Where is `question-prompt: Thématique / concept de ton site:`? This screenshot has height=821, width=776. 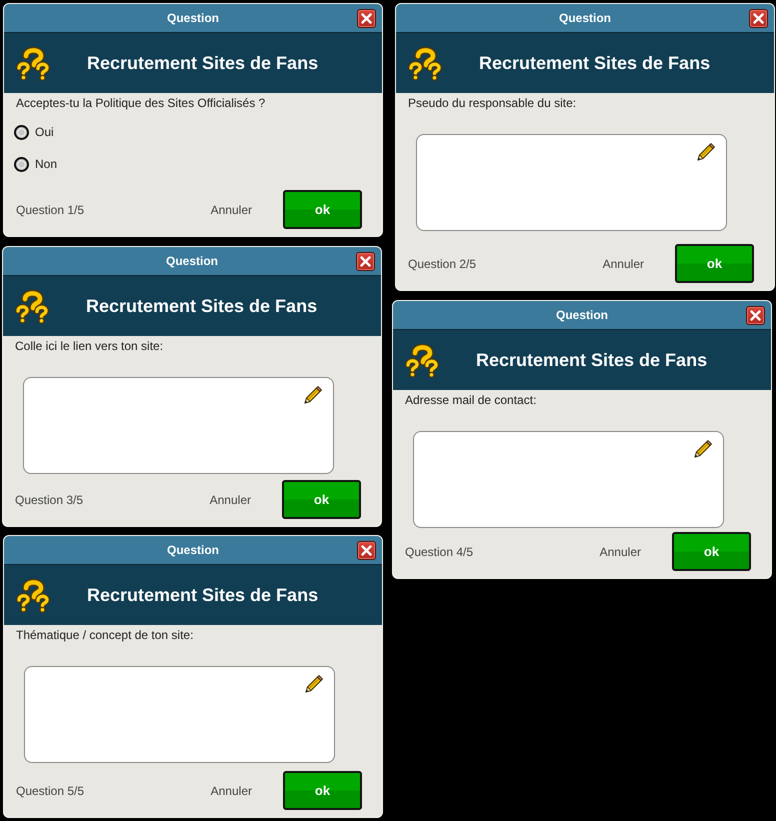 question-prompt: Thématique / concept de ton site: is located at coordinates (105, 635).